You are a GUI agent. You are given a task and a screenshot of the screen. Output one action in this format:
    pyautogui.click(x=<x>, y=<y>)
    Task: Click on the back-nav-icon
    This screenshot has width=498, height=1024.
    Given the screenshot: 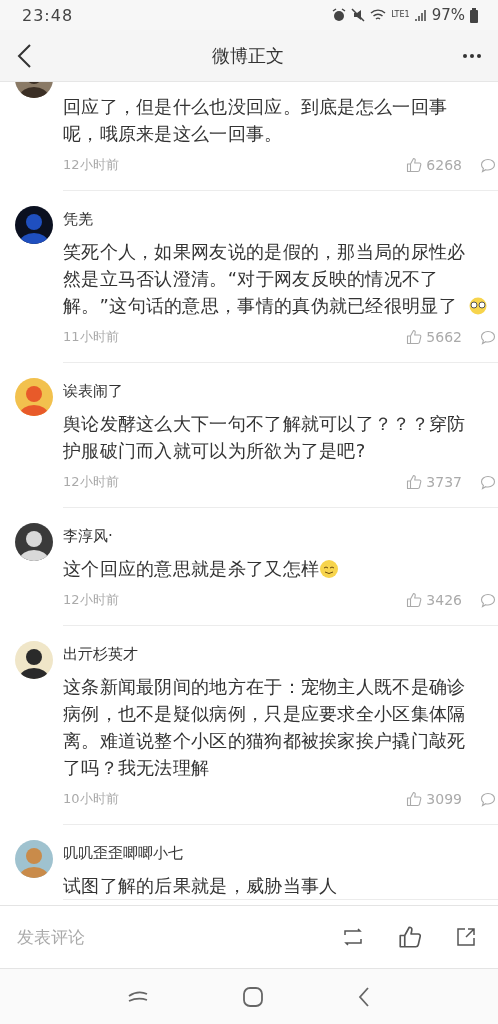 What is the action you would take?
    pyautogui.click(x=364, y=996)
    